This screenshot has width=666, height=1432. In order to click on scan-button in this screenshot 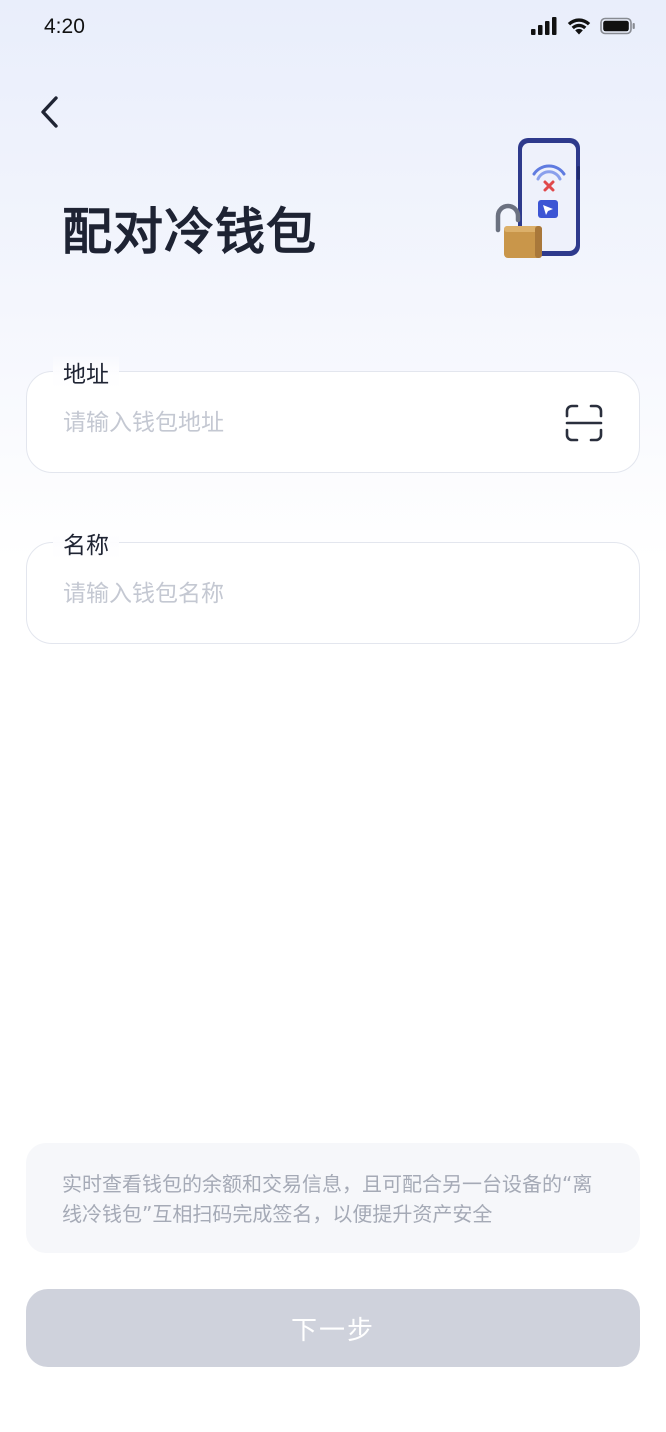, I will do `click(584, 423)`.